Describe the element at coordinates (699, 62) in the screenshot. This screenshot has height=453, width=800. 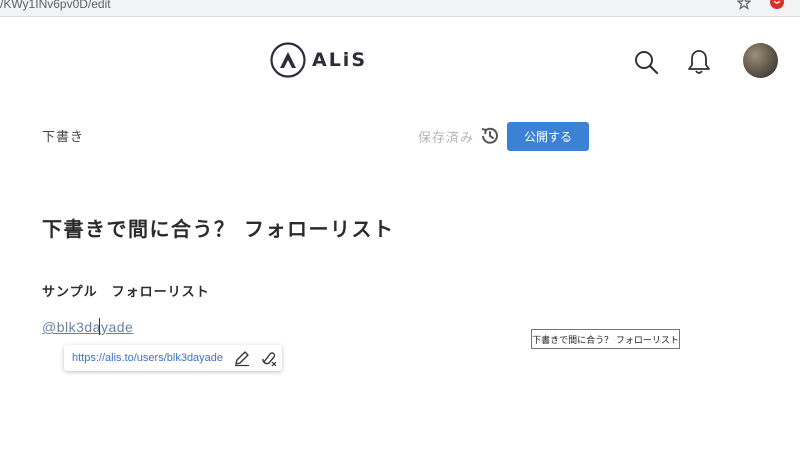
I see `notification-bell-icon` at that location.